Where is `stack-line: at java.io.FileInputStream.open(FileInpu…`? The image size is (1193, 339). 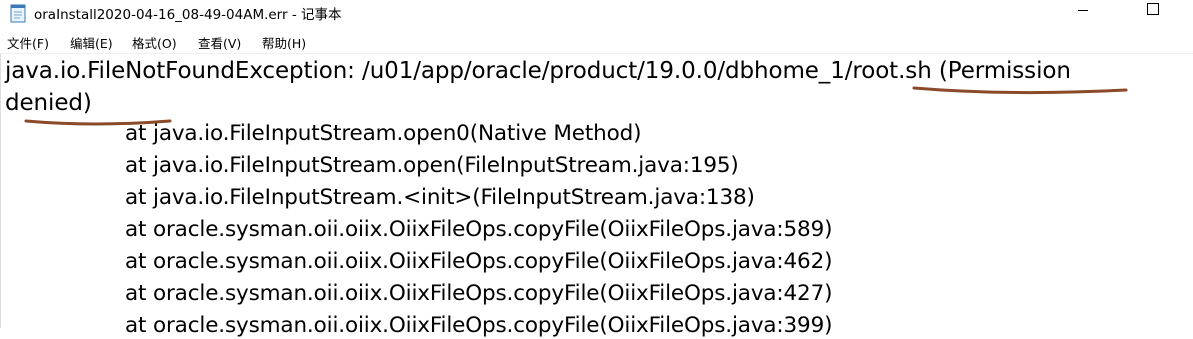 stack-line: at java.io.FileInputStream.open(FileInpu… is located at coordinates (432, 165).